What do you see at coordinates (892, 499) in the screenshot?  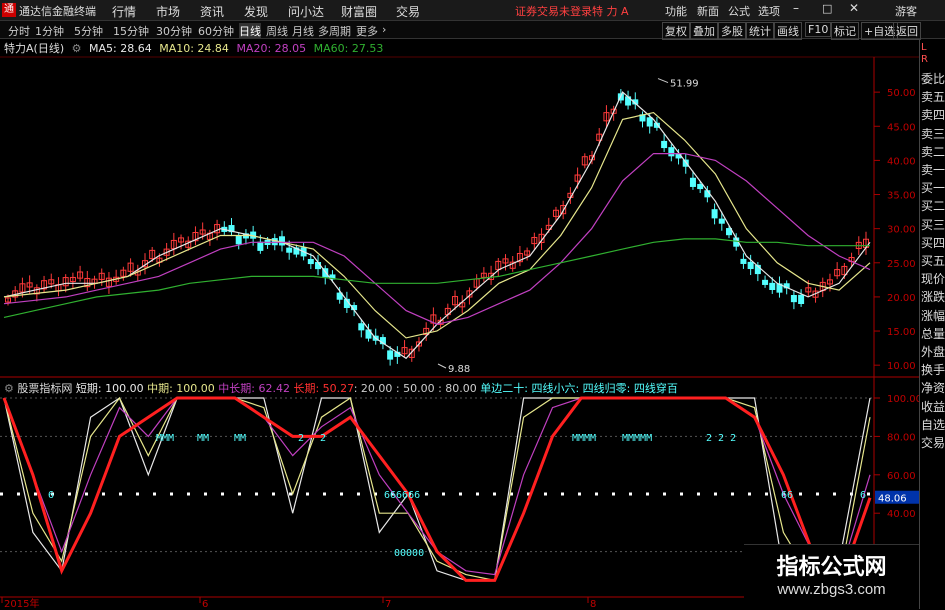 I see `current-value-label: 48.06` at bounding box center [892, 499].